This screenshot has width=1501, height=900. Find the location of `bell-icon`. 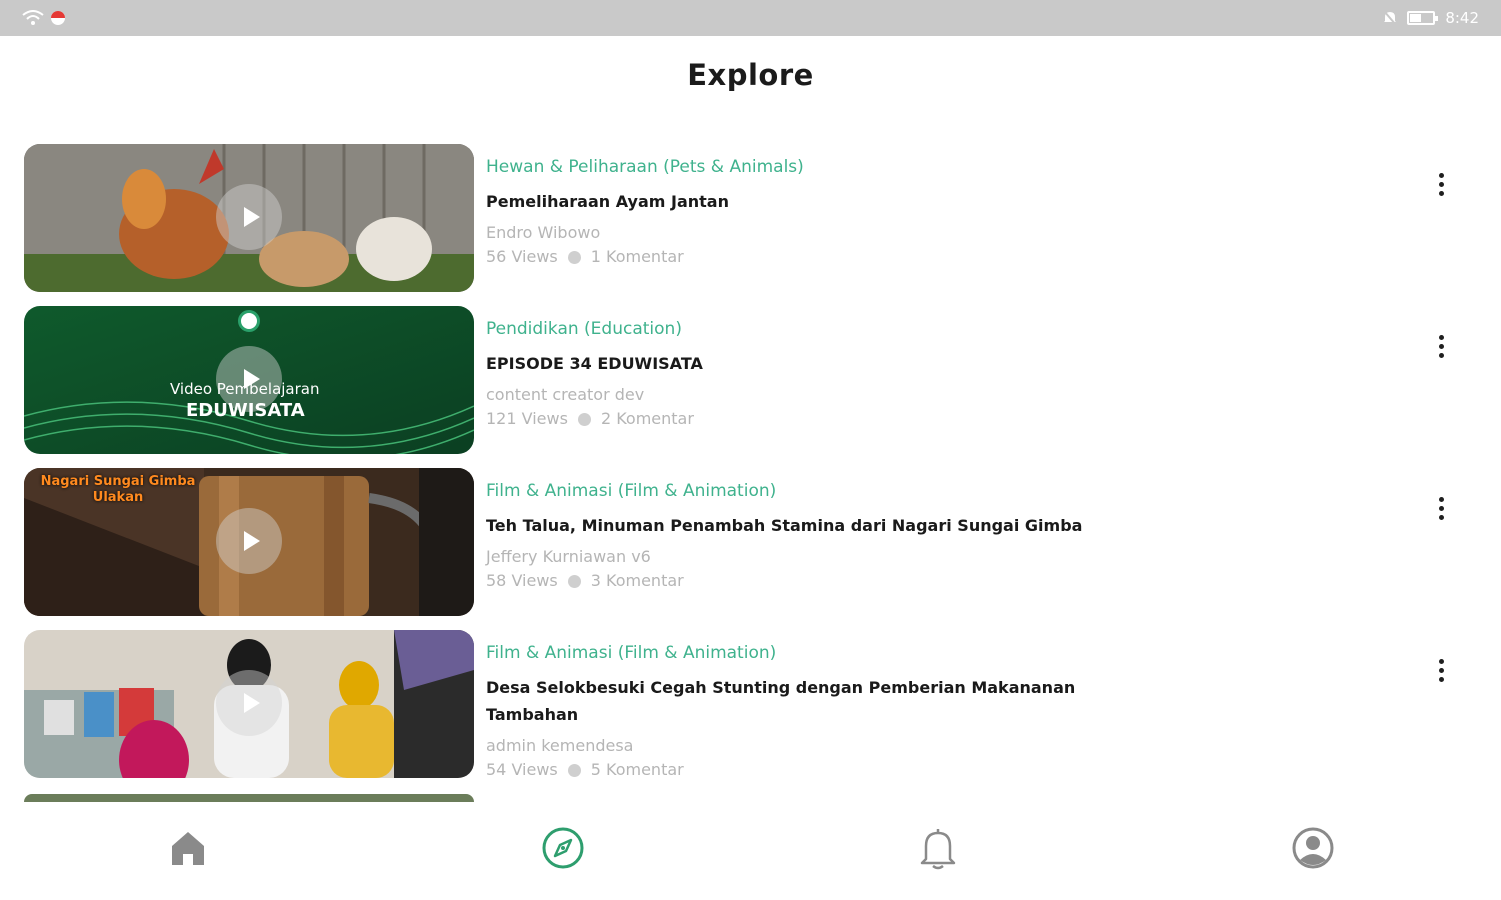

bell-icon is located at coordinates (938, 849).